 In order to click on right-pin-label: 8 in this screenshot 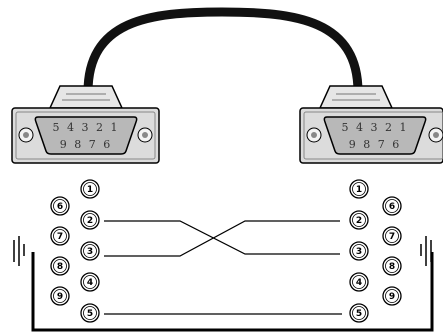, I will do `click(392, 267)`.